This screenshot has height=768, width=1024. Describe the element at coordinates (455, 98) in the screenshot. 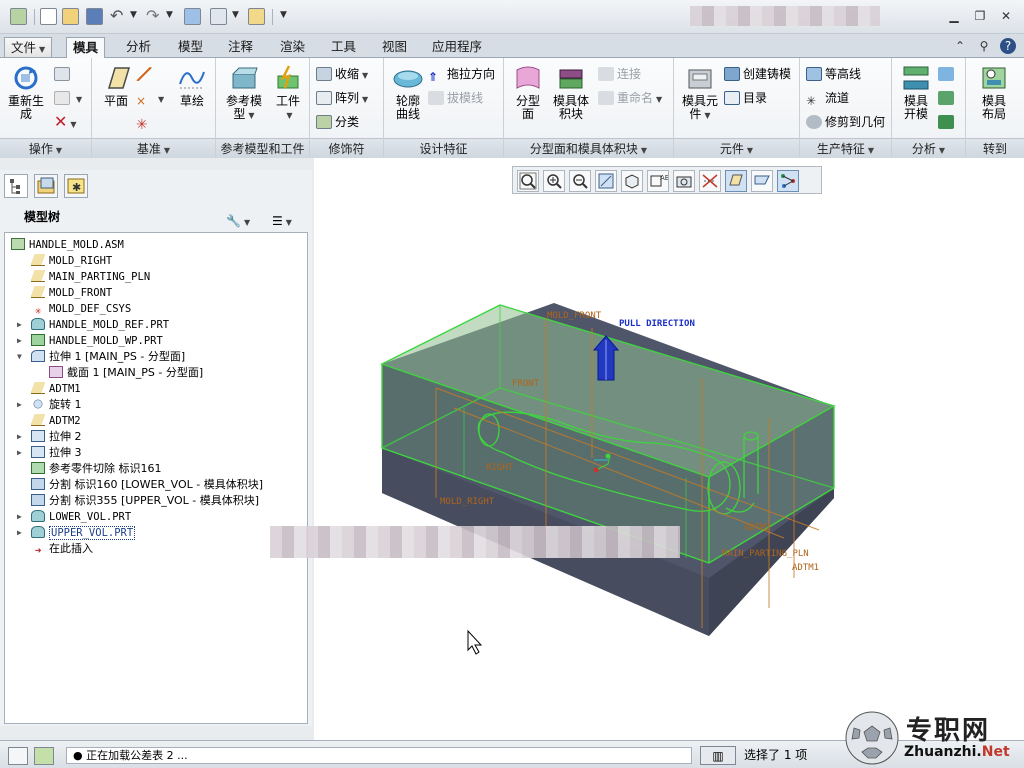

I see `draft-line-button: 拔模线` at that location.